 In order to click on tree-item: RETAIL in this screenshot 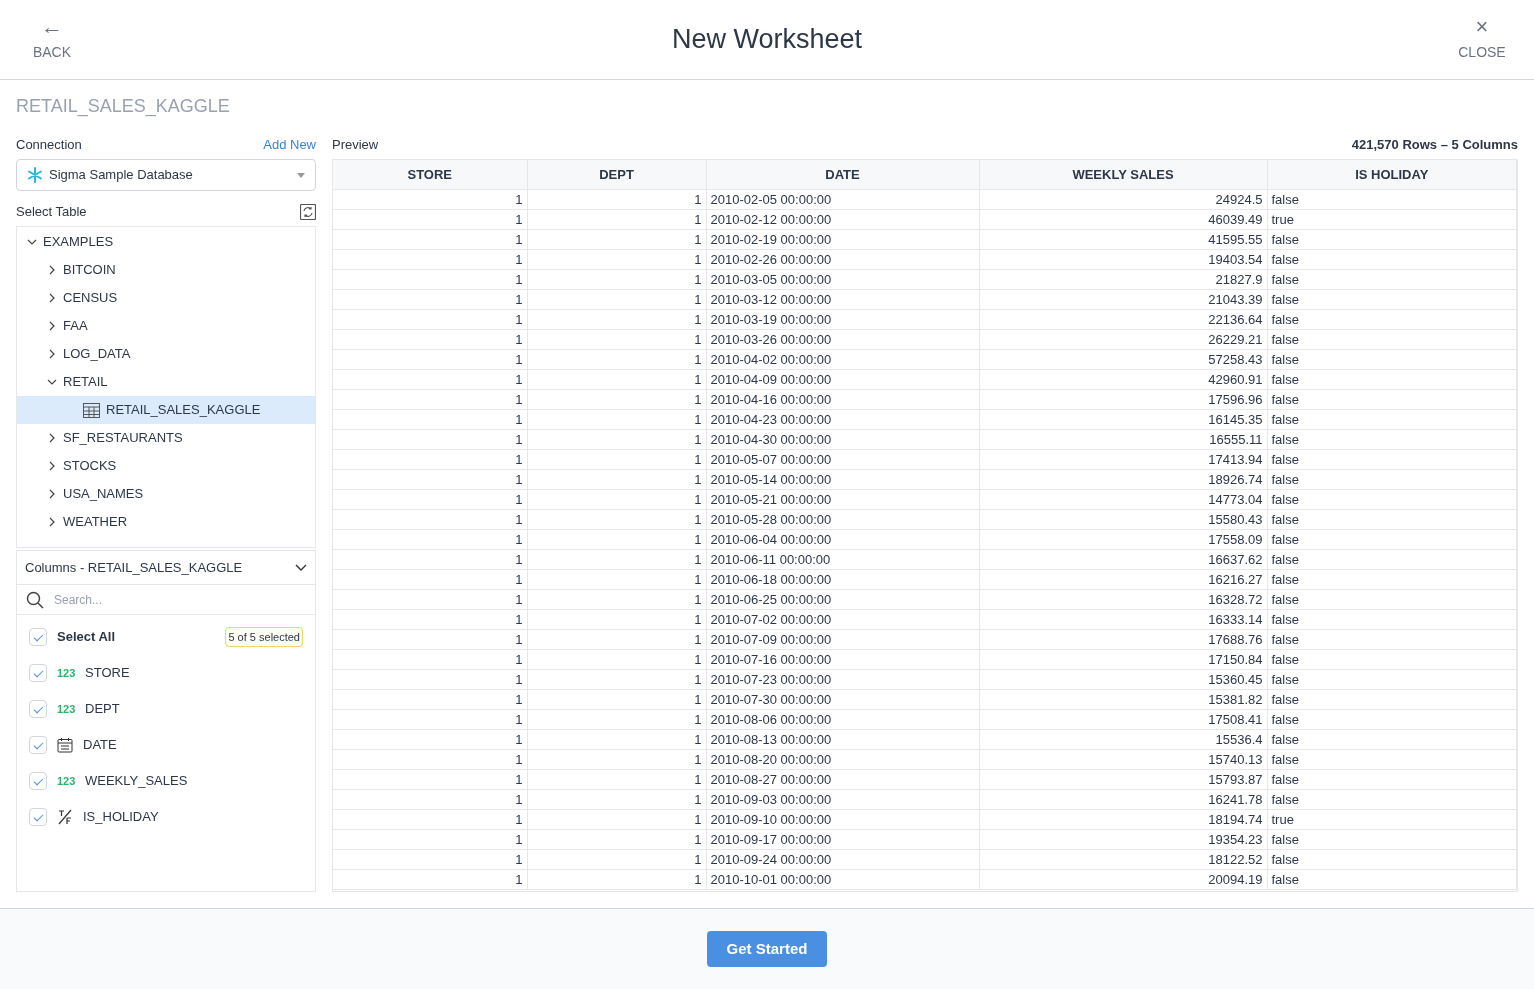, I will do `click(166, 382)`.